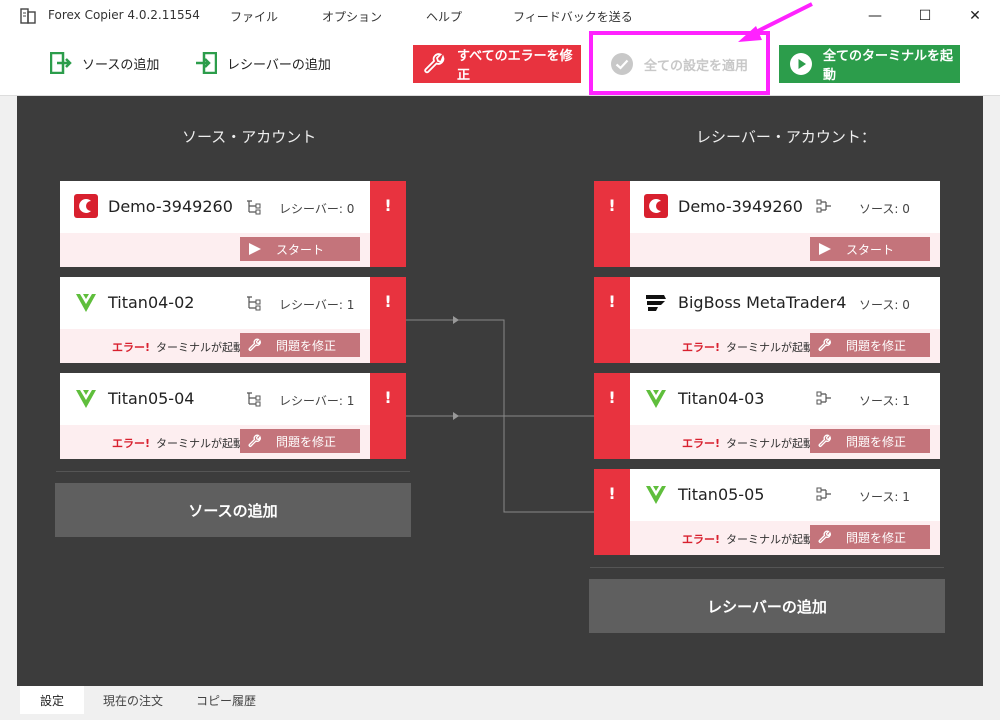 Image resolution: width=1000 pixels, height=720 pixels. Describe the element at coordinates (233, 416) in the screenshot. I see `source-card: Titan05-04 レシーバー: 1 ! エラー! ターミナルが起動 問題を修正` at that location.